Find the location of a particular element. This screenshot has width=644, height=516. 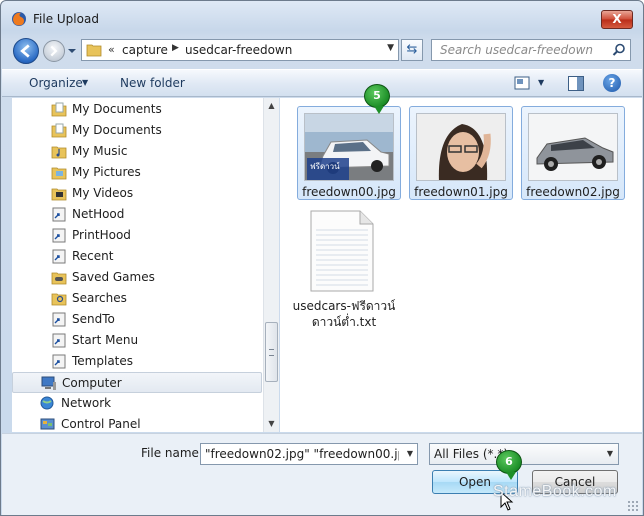

nav-item-my-pictures: My Pictures is located at coordinates (137, 172).